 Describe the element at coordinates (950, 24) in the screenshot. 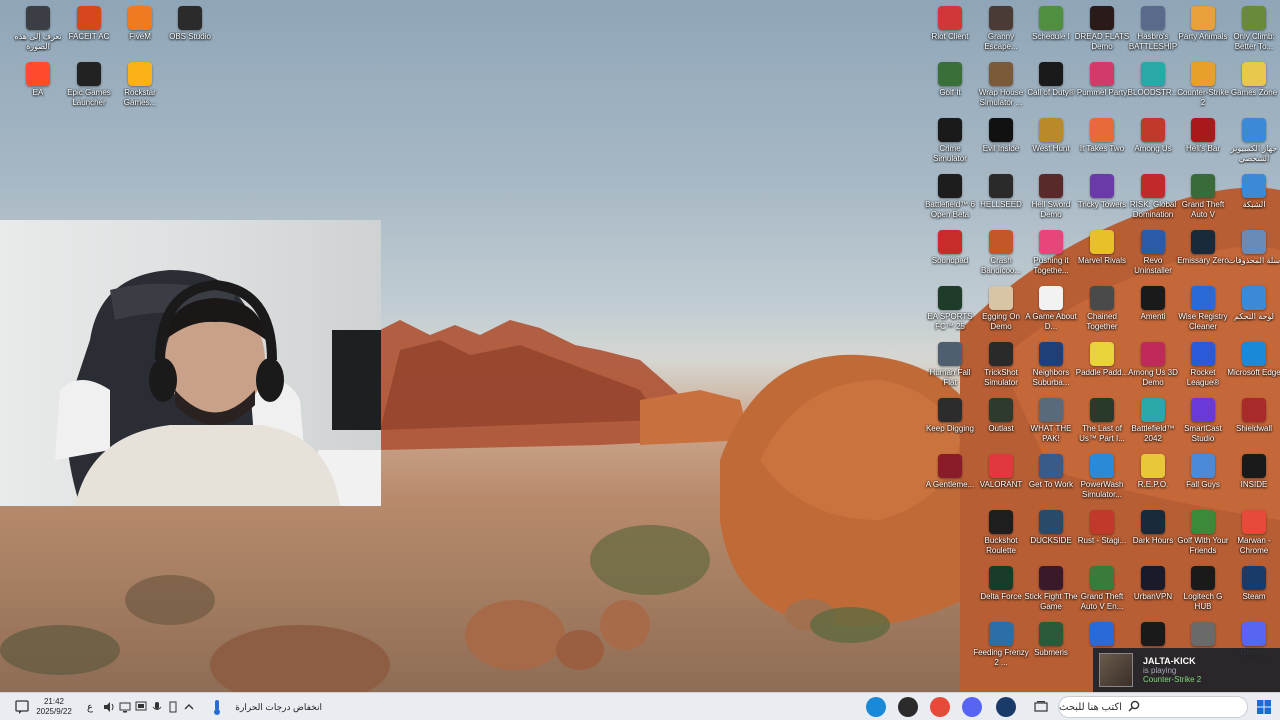

I see `desktop-icon: Riot Client` at that location.